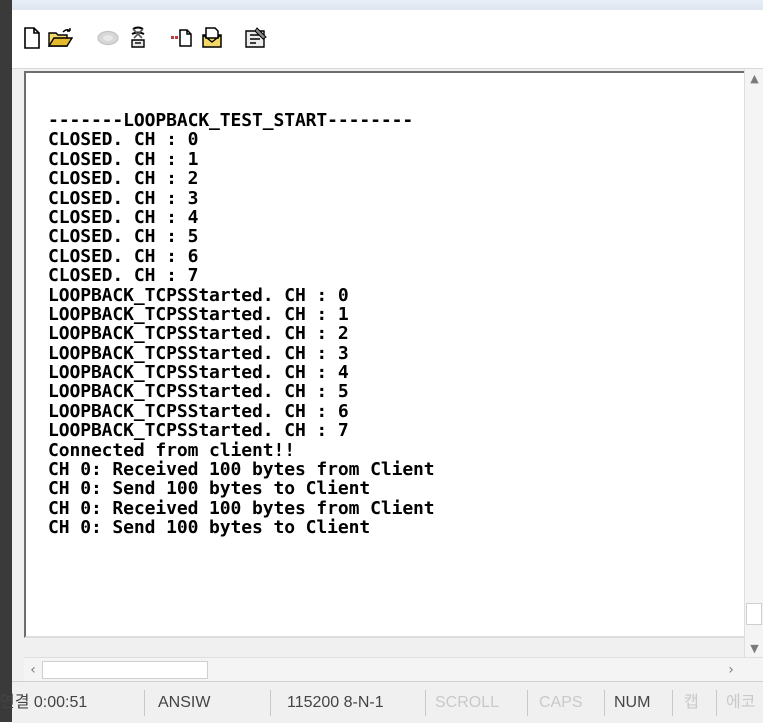 The image size is (763, 723). I want to click on scroll-right-icon: ›, so click(731, 670).